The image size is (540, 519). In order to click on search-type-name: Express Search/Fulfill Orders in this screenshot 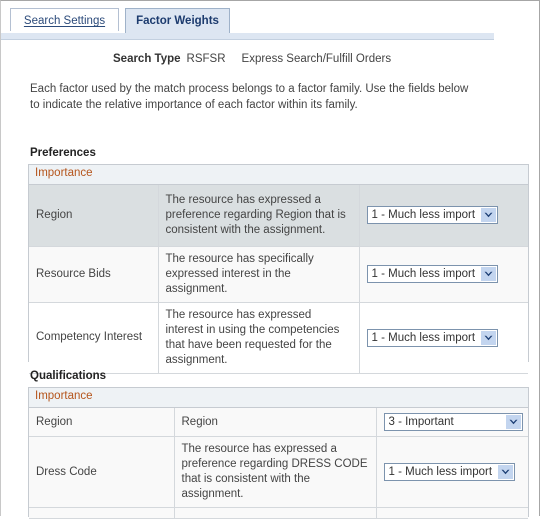, I will do `click(316, 59)`.